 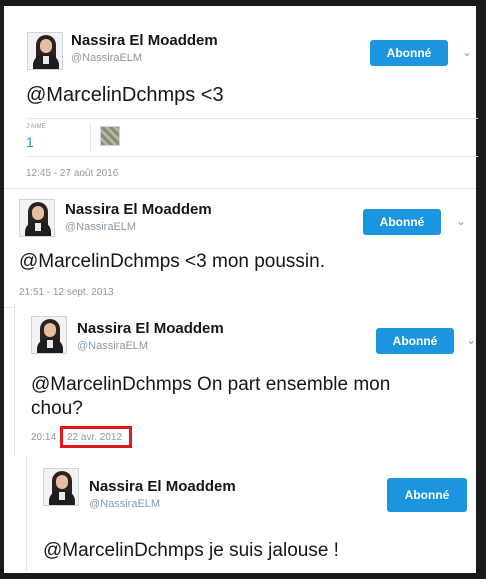 What do you see at coordinates (57, 408) in the screenshot?
I see `tweet-text-line-2: chou?` at bounding box center [57, 408].